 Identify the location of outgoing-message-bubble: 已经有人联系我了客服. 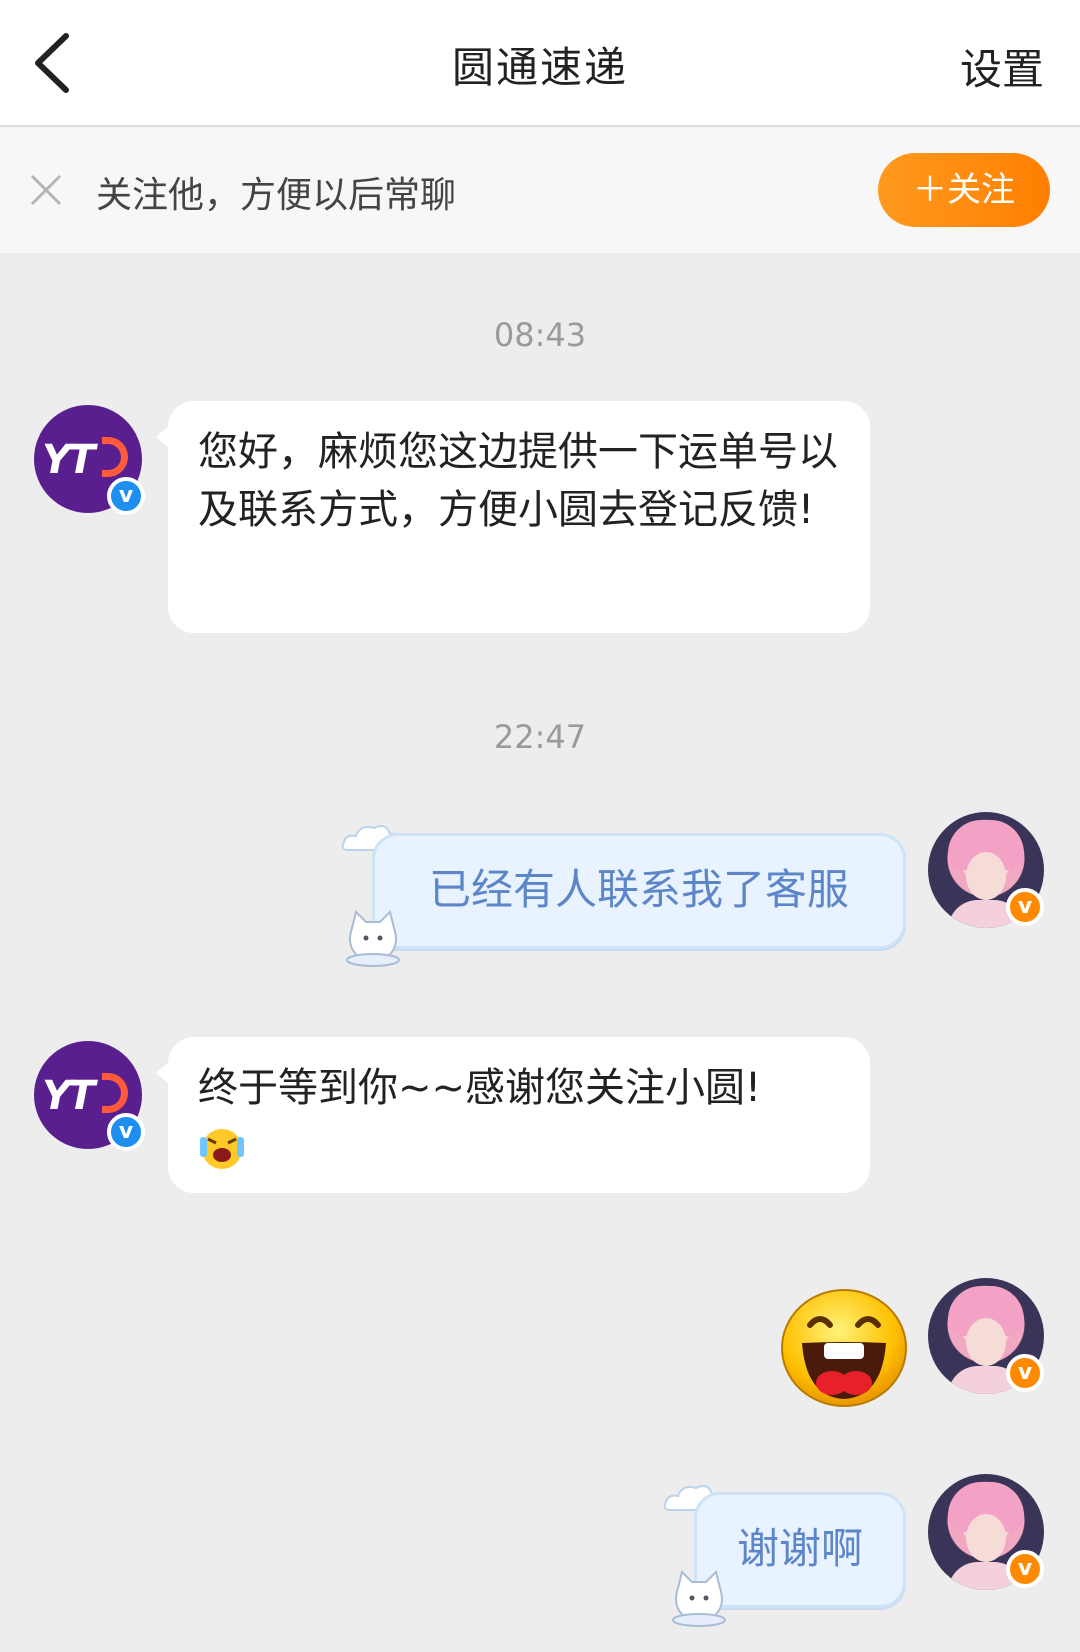
(639, 891).